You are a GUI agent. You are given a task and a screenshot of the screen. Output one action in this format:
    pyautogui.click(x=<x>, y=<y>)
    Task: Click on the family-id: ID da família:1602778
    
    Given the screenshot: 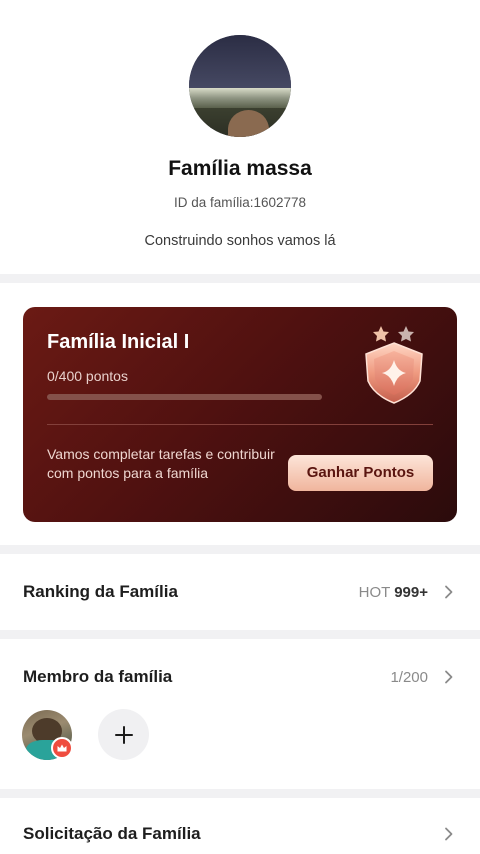 What is the action you would take?
    pyautogui.click(x=240, y=202)
    